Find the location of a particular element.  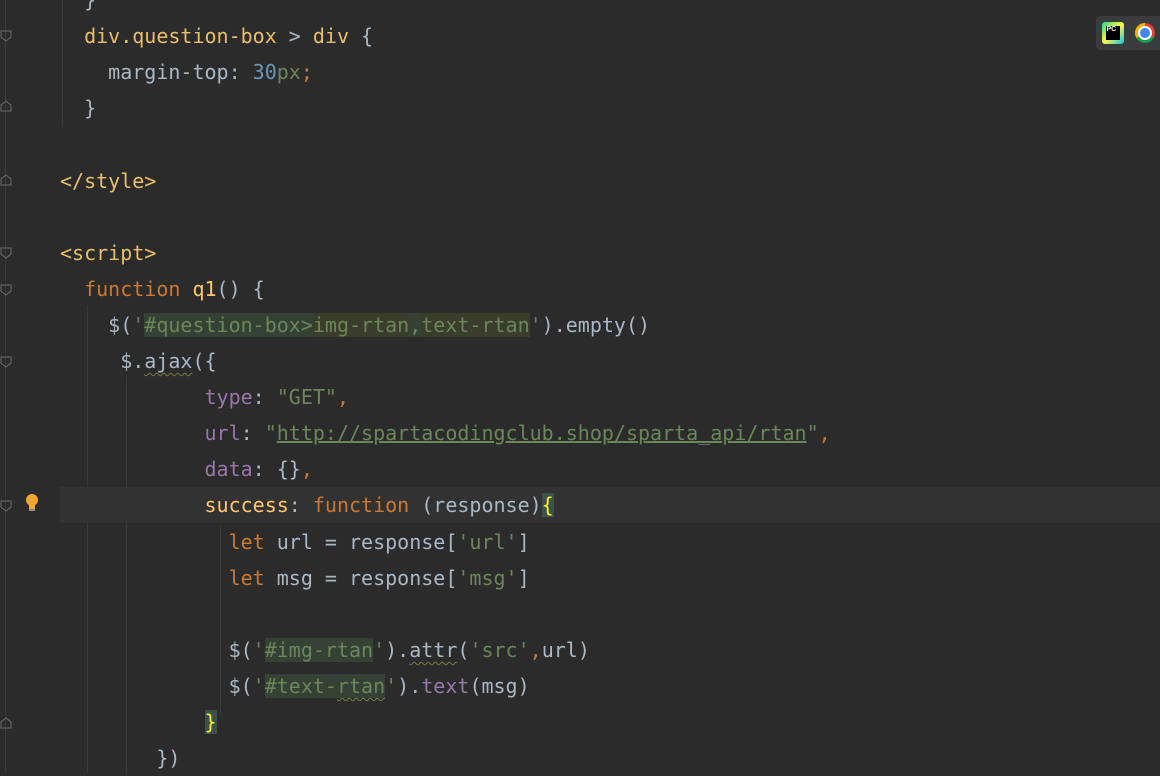

code-token: ; is located at coordinates (306, 72).